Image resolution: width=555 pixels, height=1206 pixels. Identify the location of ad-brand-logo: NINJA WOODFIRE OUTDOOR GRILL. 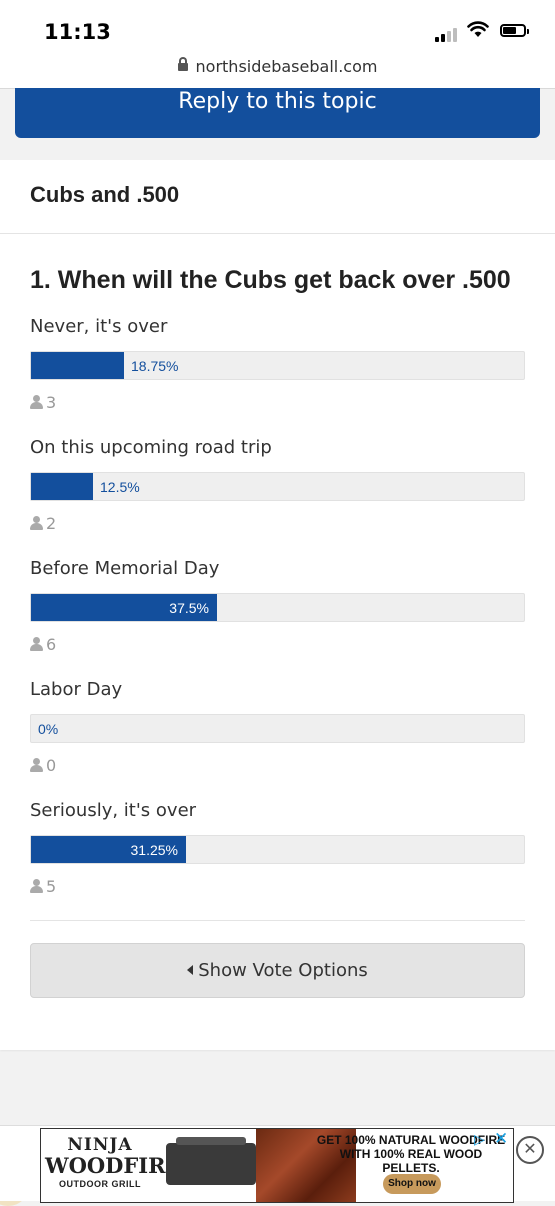
(113, 1162).